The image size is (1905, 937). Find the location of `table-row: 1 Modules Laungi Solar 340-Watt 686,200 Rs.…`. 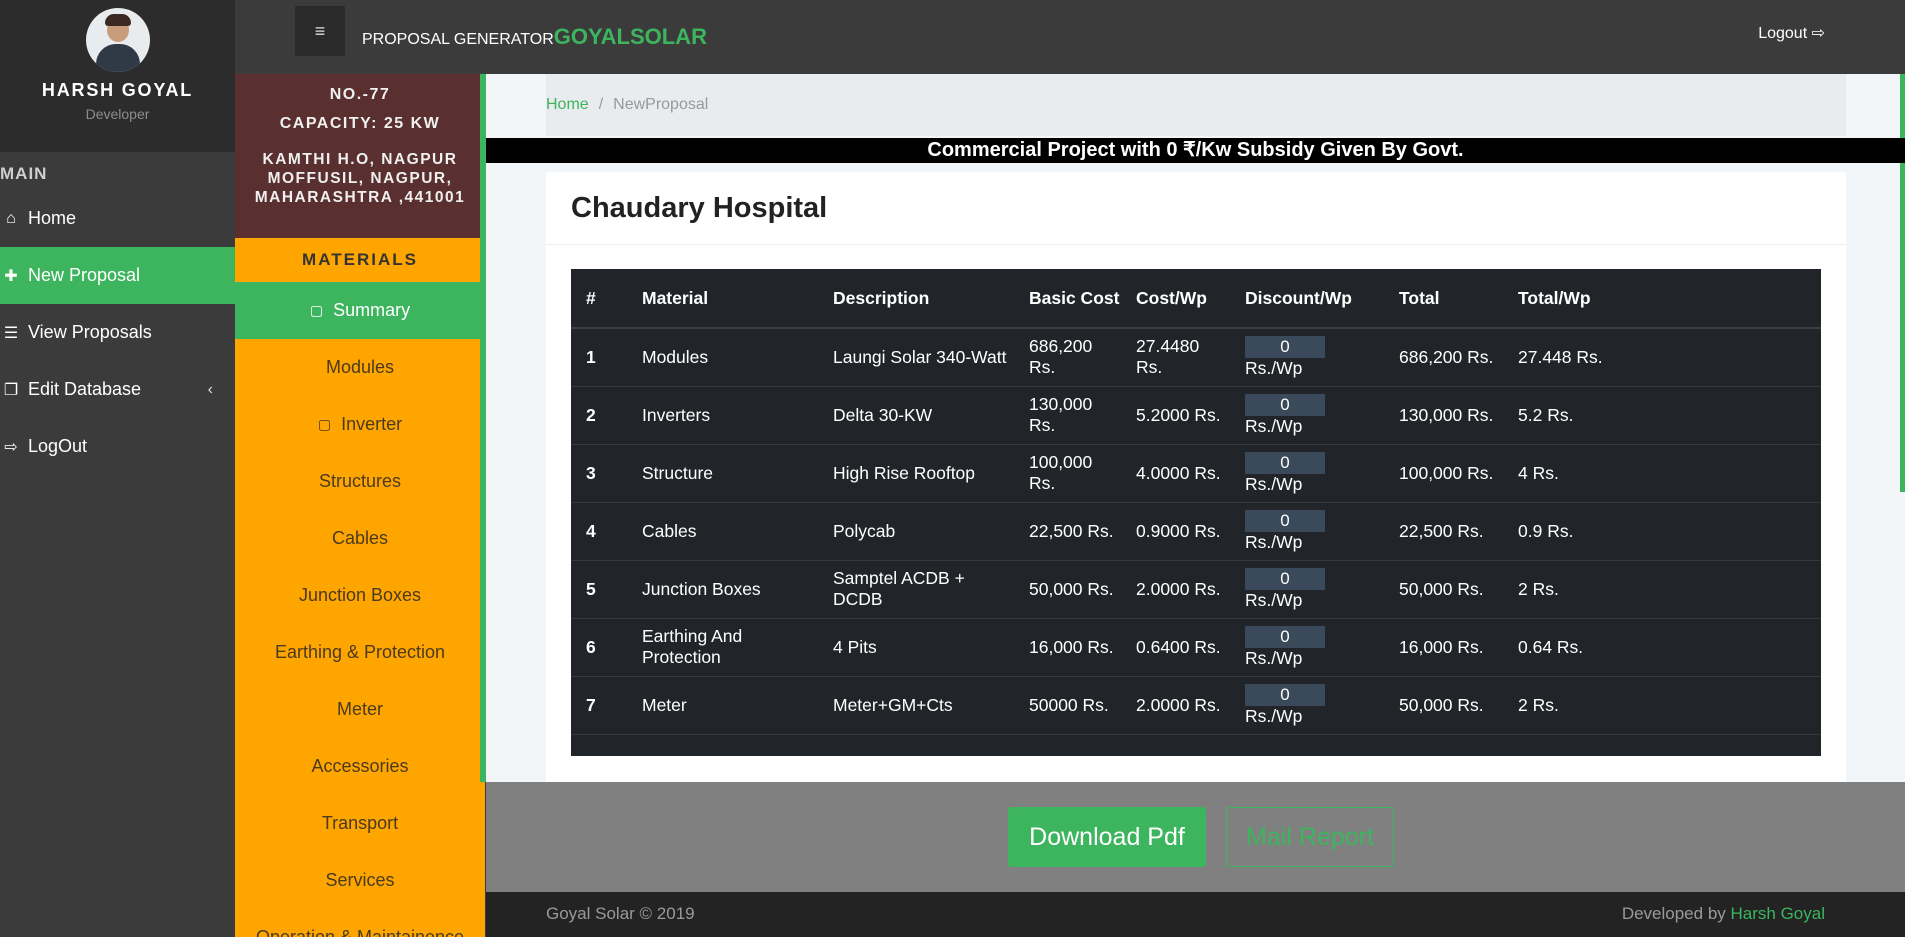

table-row: 1 Modules Laungi Solar 340-Watt 686,200 Rs.… is located at coordinates (1196, 357).